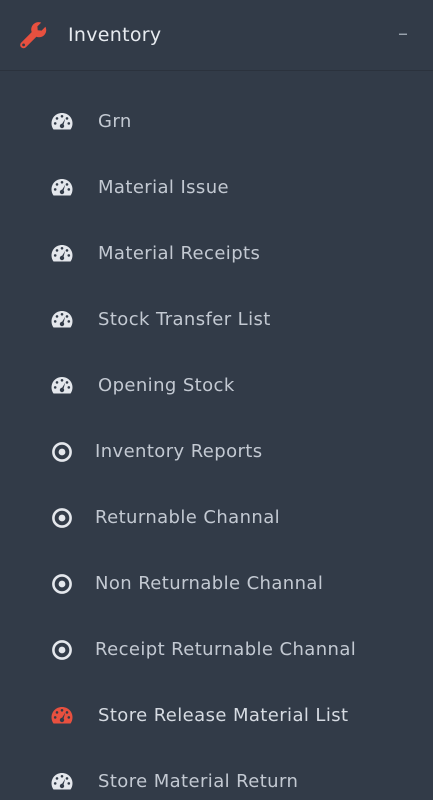  What do you see at coordinates (403, 33) in the screenshot?
I see `collapse-icon: –` at bounding box center [403, 33].